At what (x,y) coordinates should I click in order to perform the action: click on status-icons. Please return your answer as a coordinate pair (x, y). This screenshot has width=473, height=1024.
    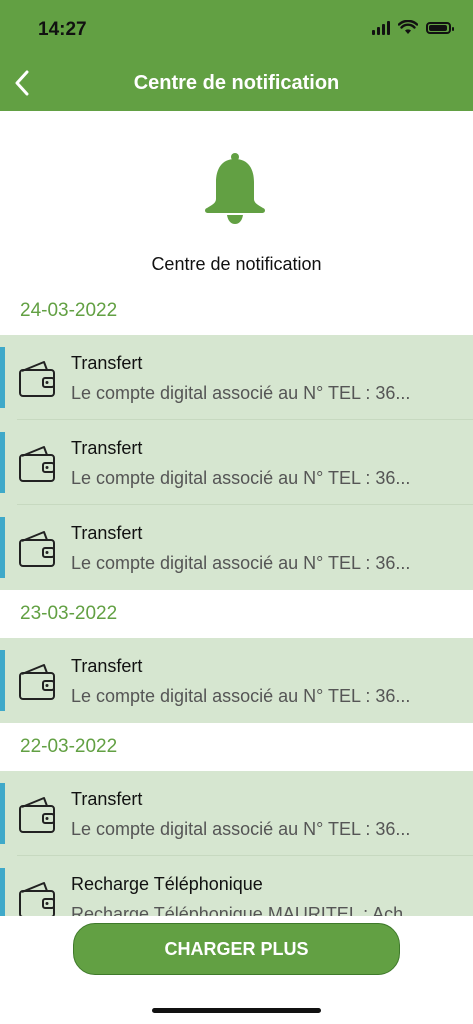
    Looking at the image, I should click on (413, 27).